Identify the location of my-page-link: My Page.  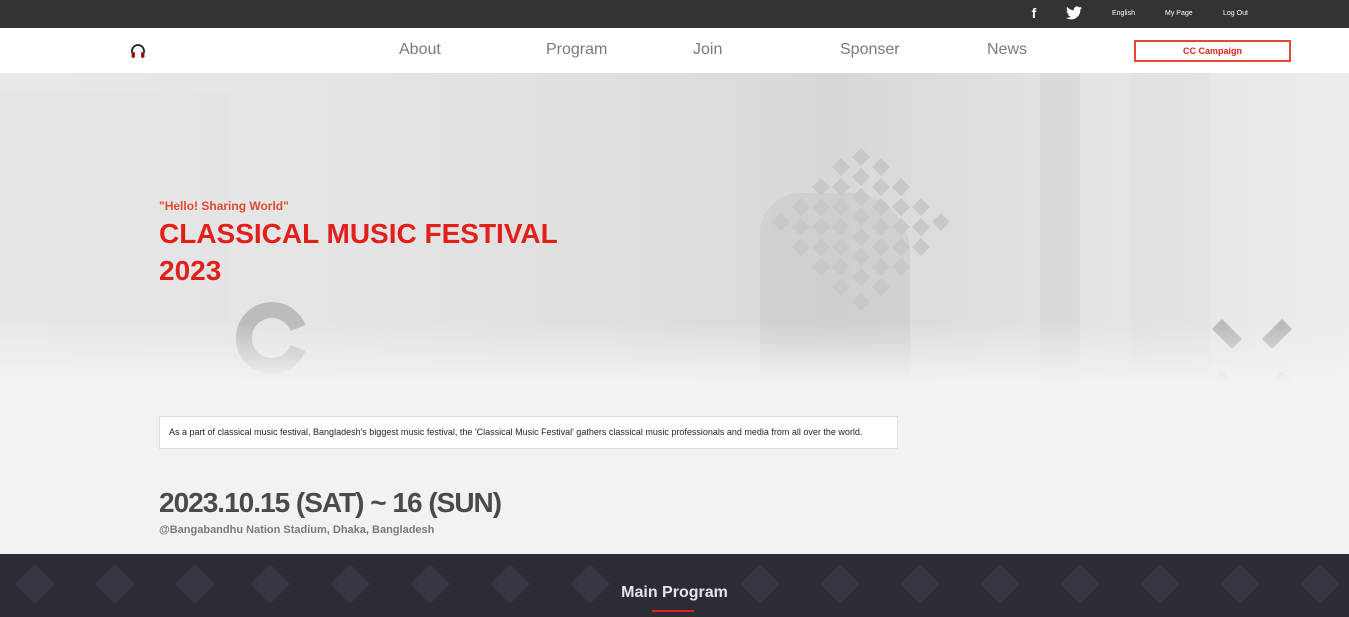
(1179, 13).